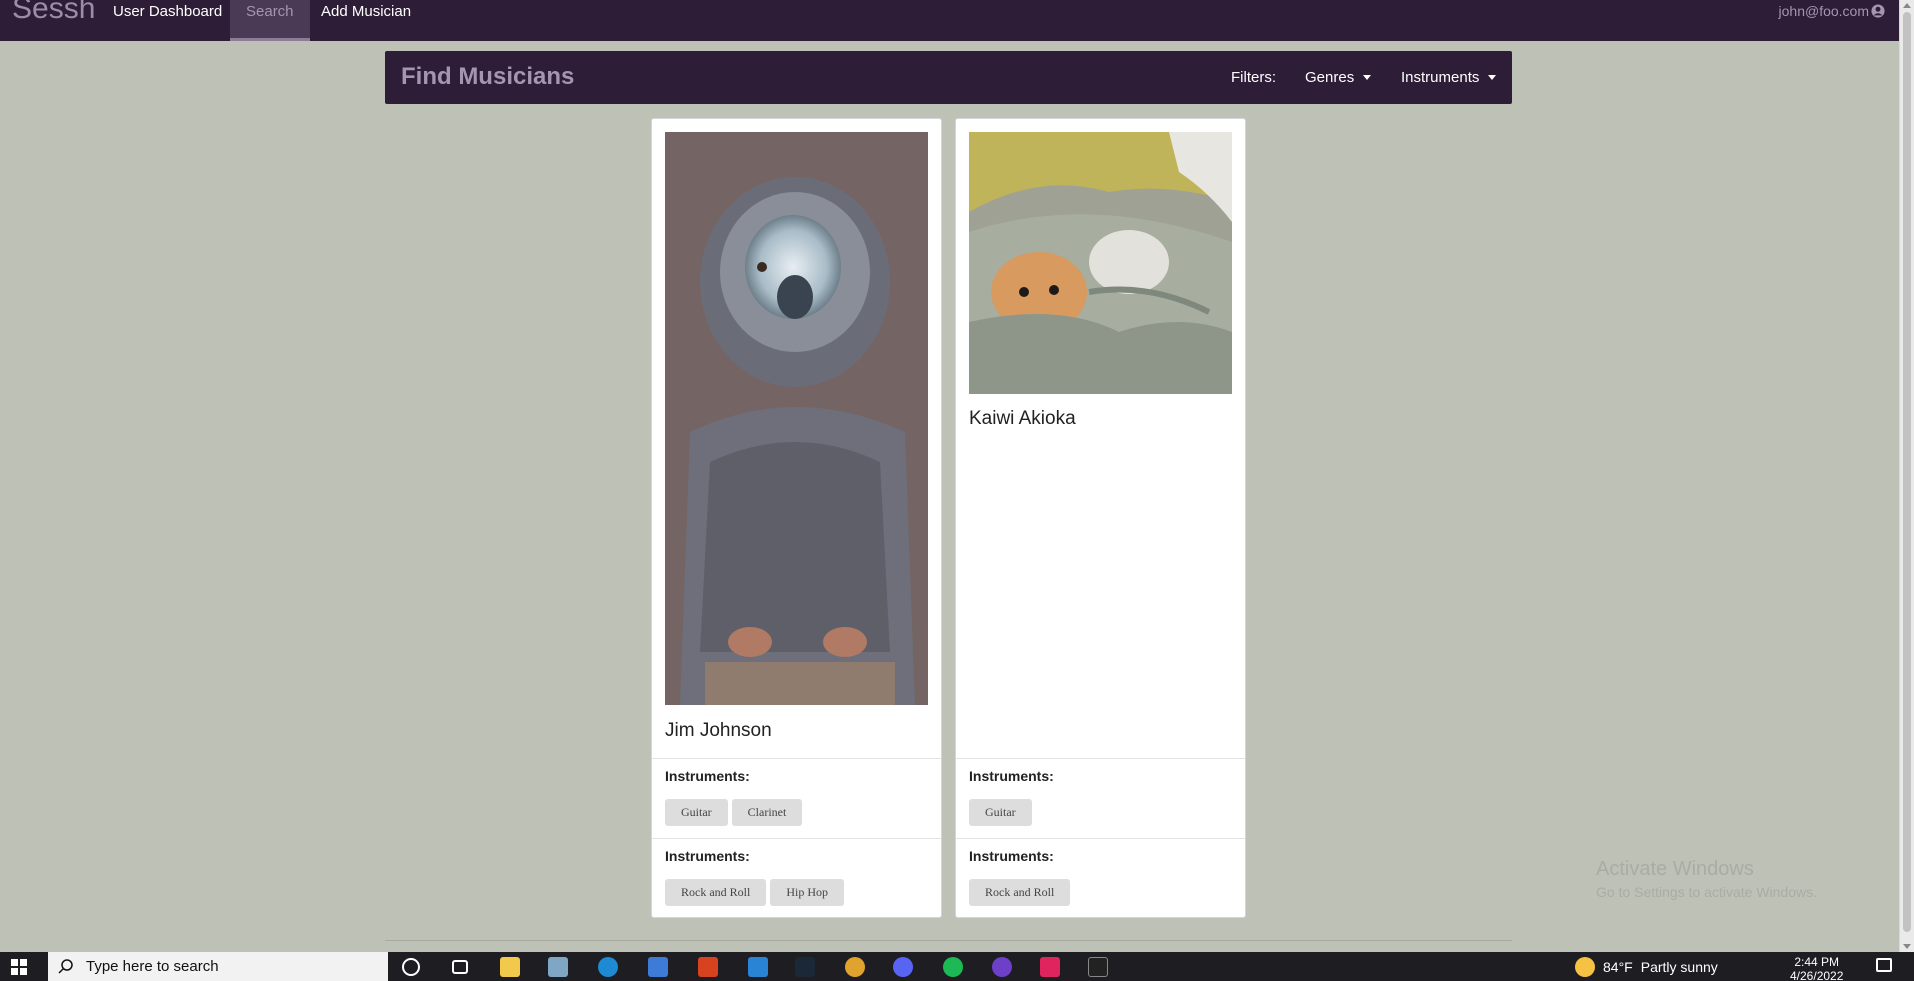 The height and width of the screenshot is (981, 1914). I want to click on file-explorer-icon, so click(510, 967).